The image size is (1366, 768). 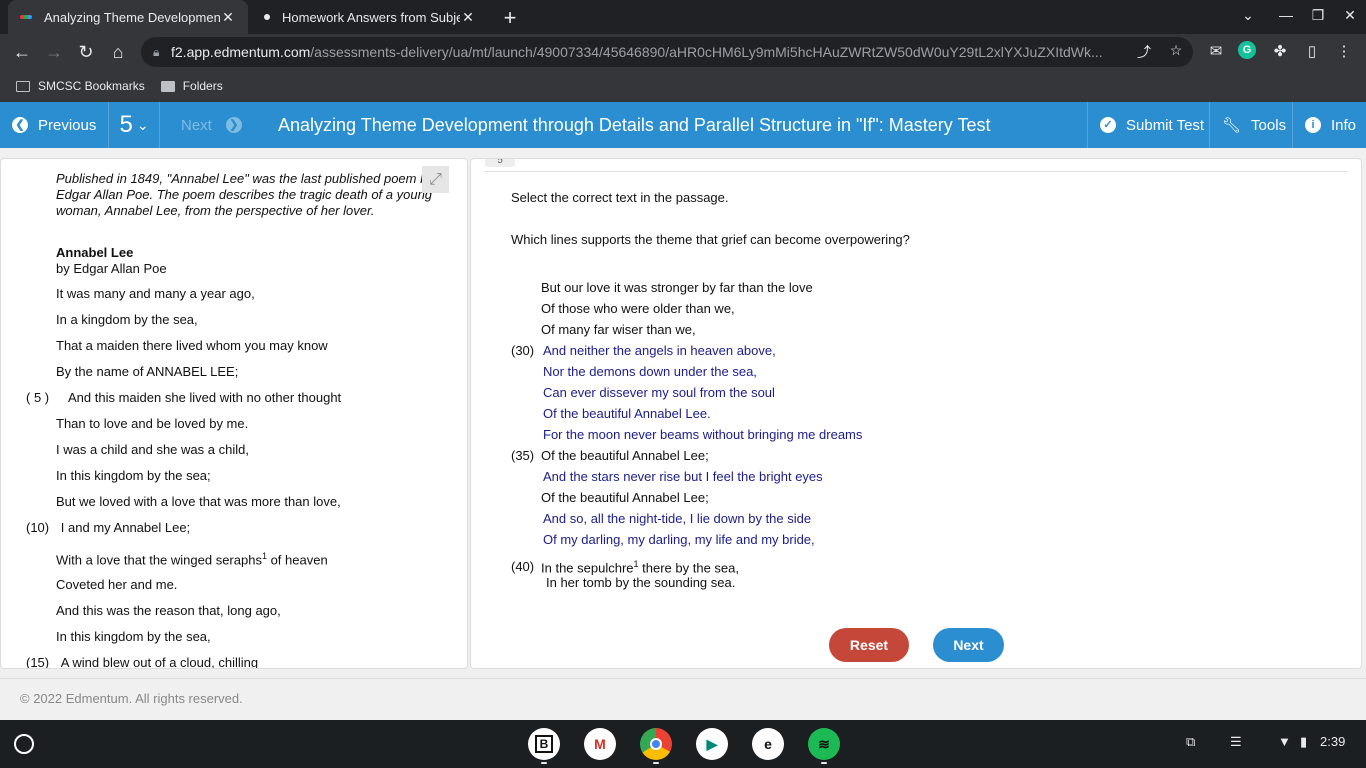 I want to click on selectable-line: Of those who were older than we,, so click(x=638, y=308).